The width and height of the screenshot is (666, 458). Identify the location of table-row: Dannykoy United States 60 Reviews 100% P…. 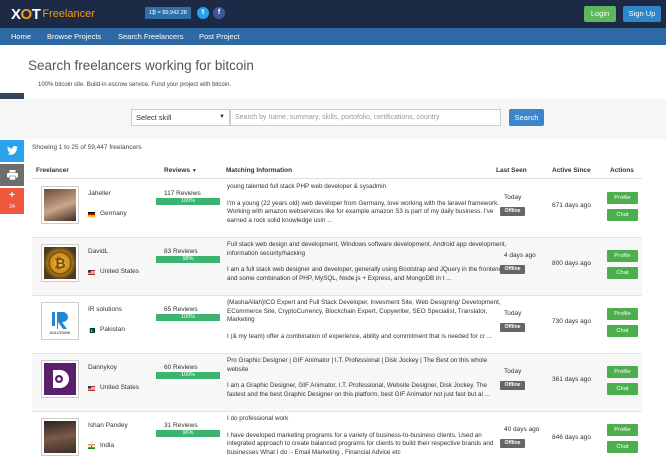
(337, 383).